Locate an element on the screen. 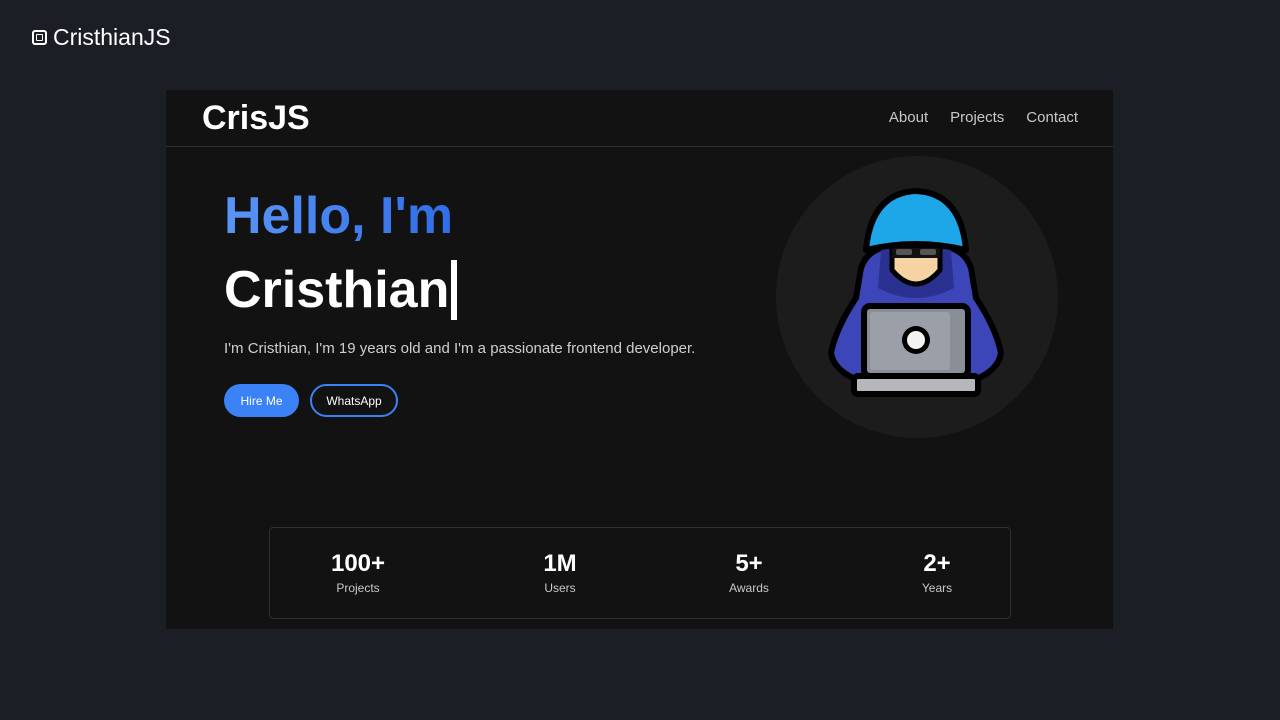  hero-name-line: Cristhian is located at coordinates (341, 290).